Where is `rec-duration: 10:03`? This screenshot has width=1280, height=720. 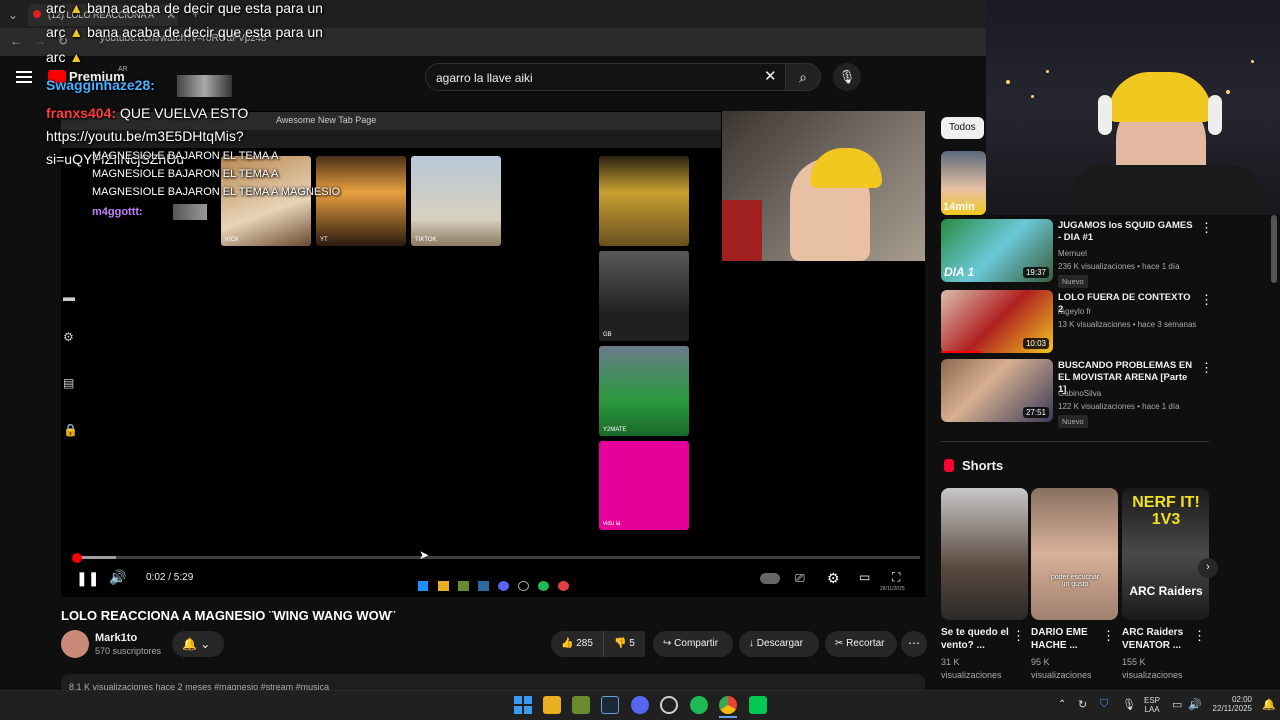
rec-duration: 10:03 is located at coordinates (1035, 343).